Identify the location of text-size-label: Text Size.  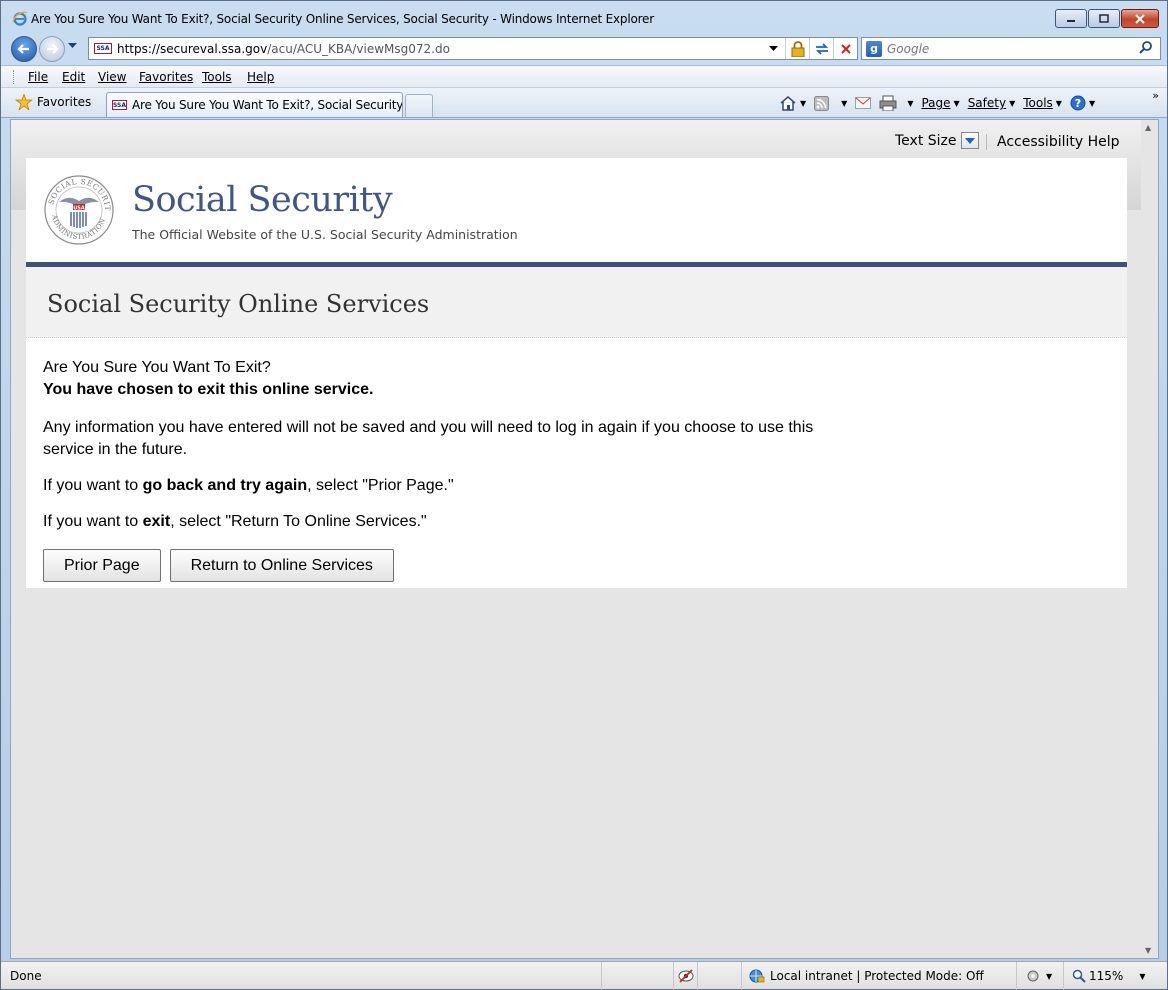
(926, 140).